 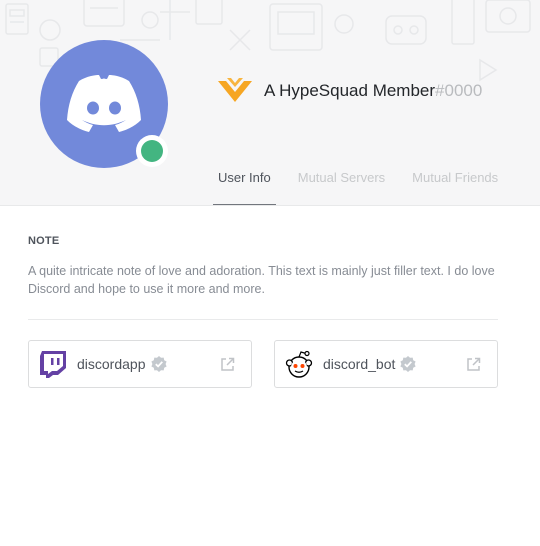 I want to click on connected-account-twitch: discordapp, so click(x=140, y=364).